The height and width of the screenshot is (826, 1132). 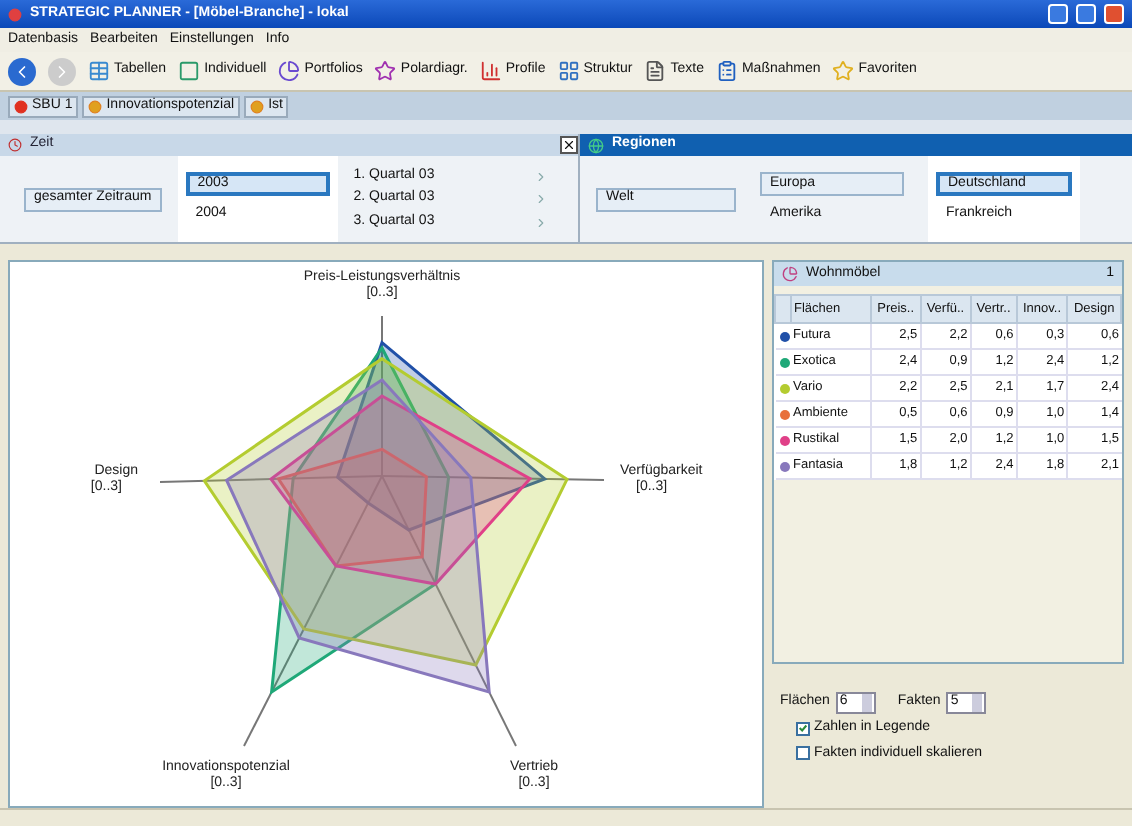 I want to click on column-header, so click(x=783, y=309).